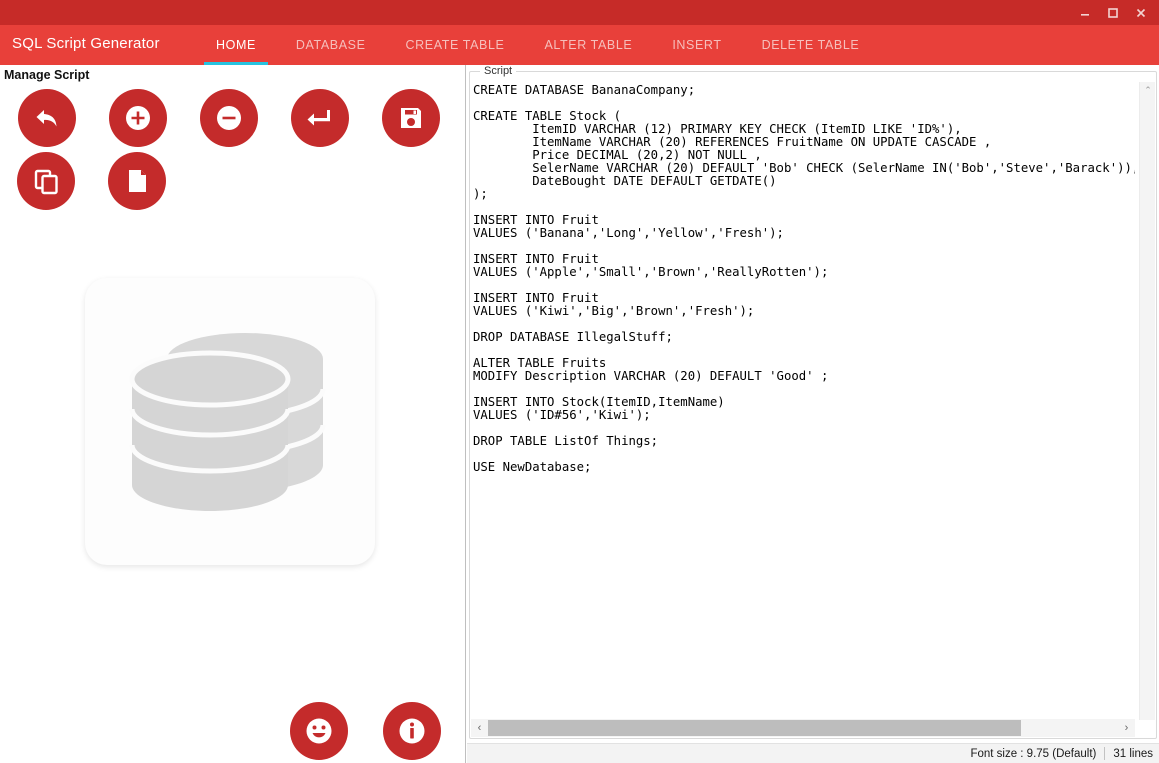 The width and height of the screenshot is (1159, 763). I want to click on script-groupbox-label: Script, so click(498, 71).